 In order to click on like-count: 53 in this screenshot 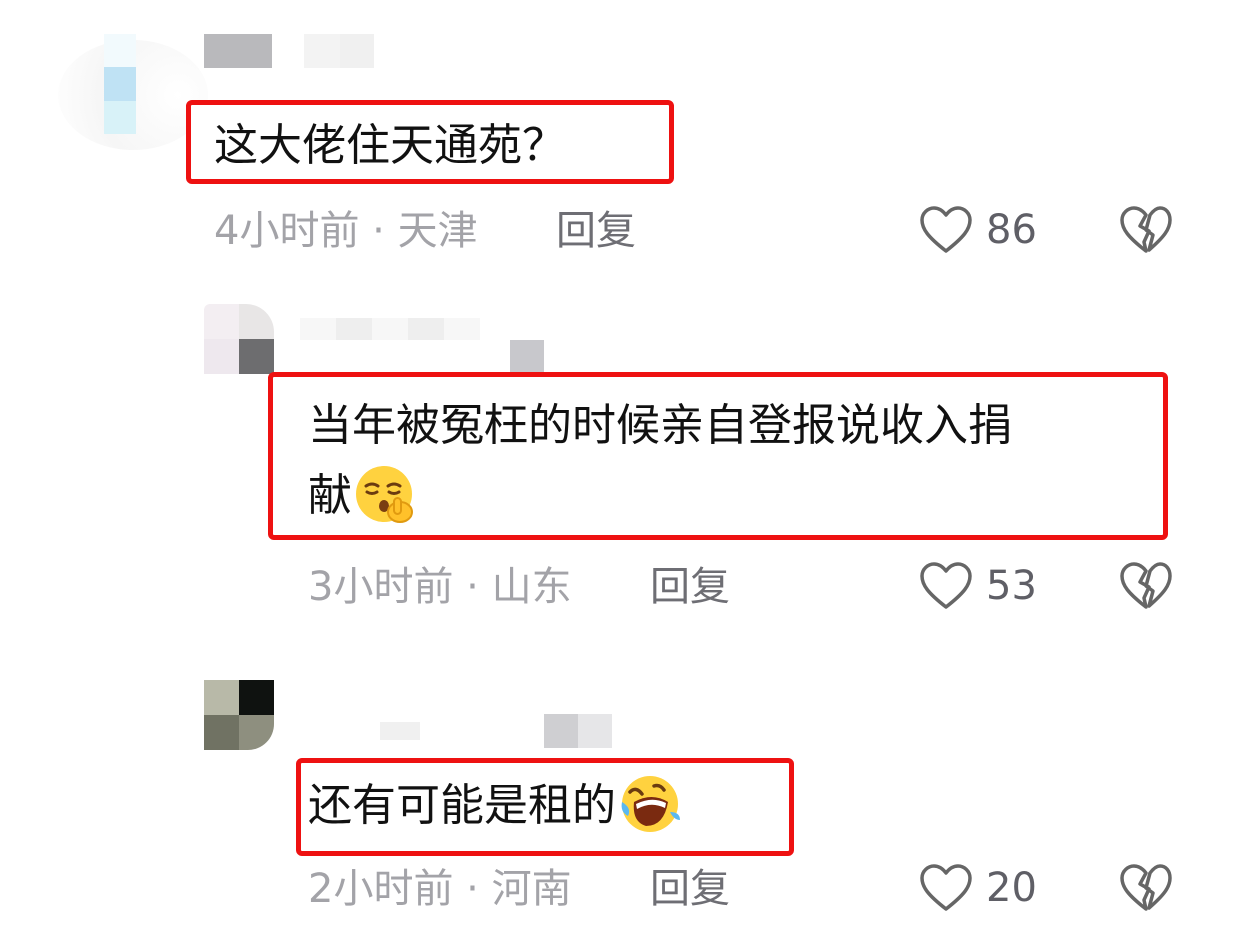, I will do `click(1011, 586)`.